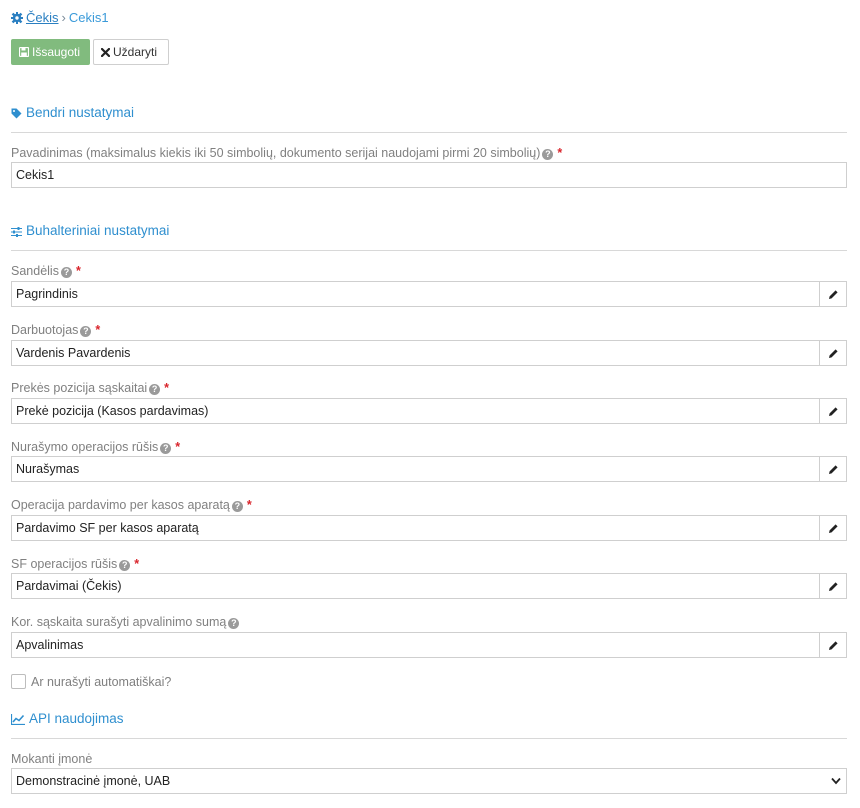  I want to click on item-position-edit-button, so click(833, 411).